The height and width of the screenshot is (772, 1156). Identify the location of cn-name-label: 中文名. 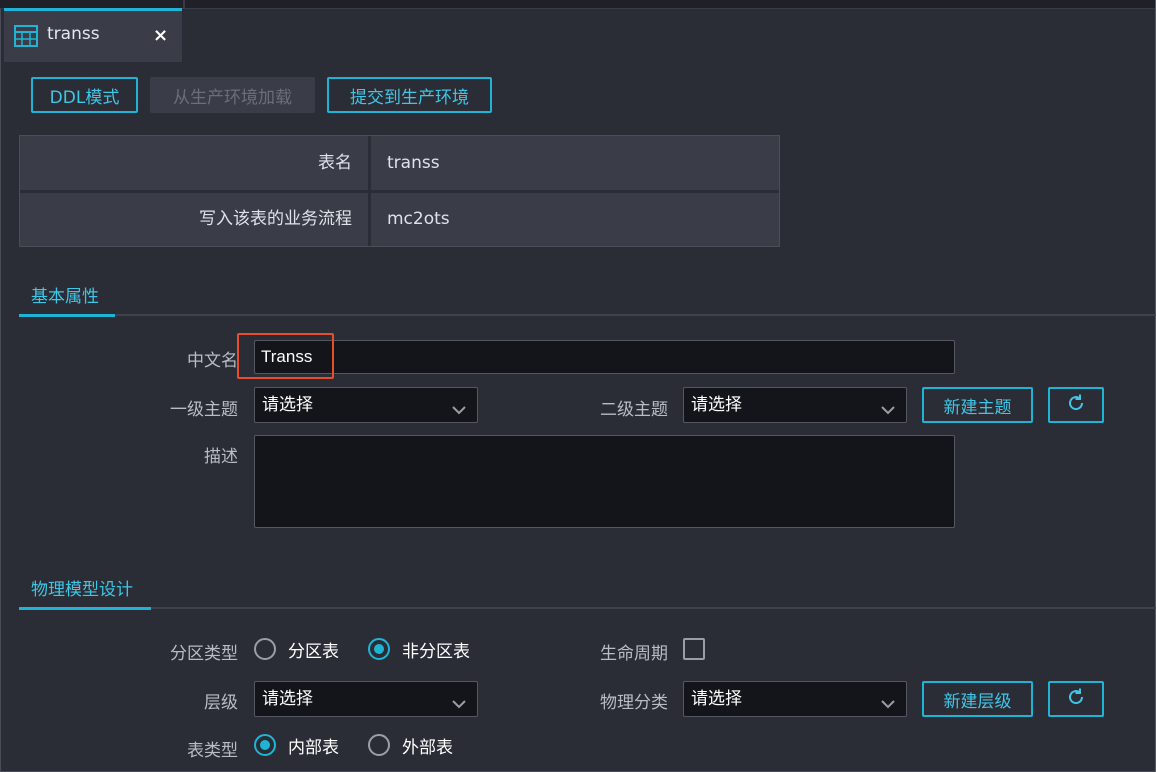
(212, 361).